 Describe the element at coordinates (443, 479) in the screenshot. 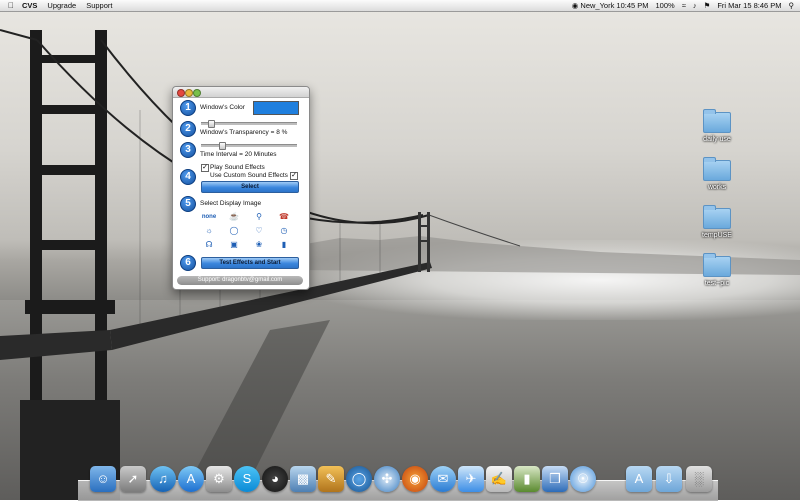

I see `messages-icon: ✉` at that location.